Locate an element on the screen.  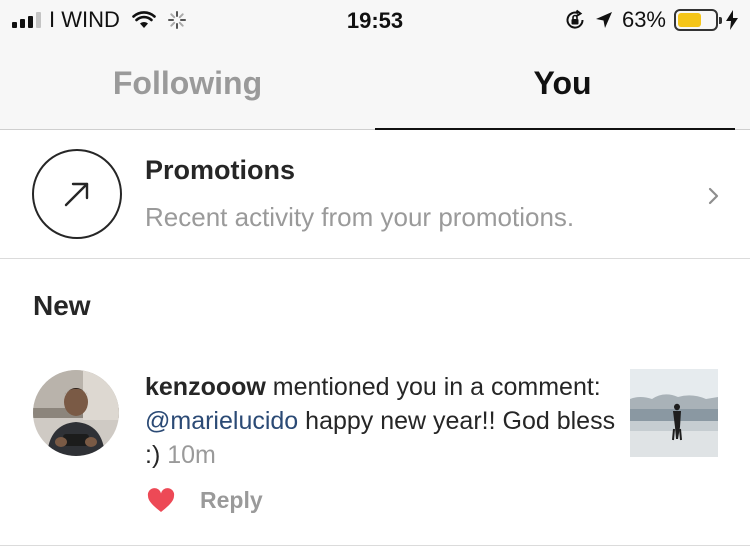
notification-mention: @marielucido is located at coordinates (221, 421).